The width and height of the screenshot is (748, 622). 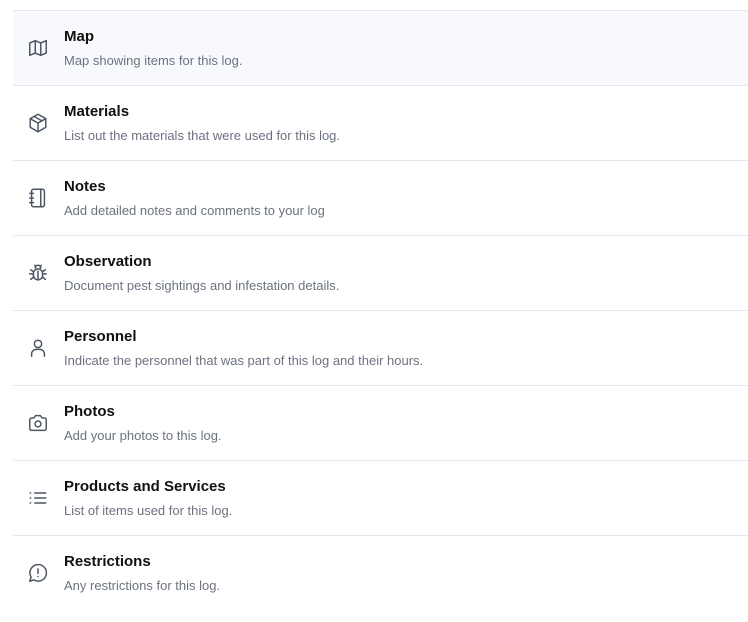 I want to click on notebook-icon, so click(x=38, y=198).